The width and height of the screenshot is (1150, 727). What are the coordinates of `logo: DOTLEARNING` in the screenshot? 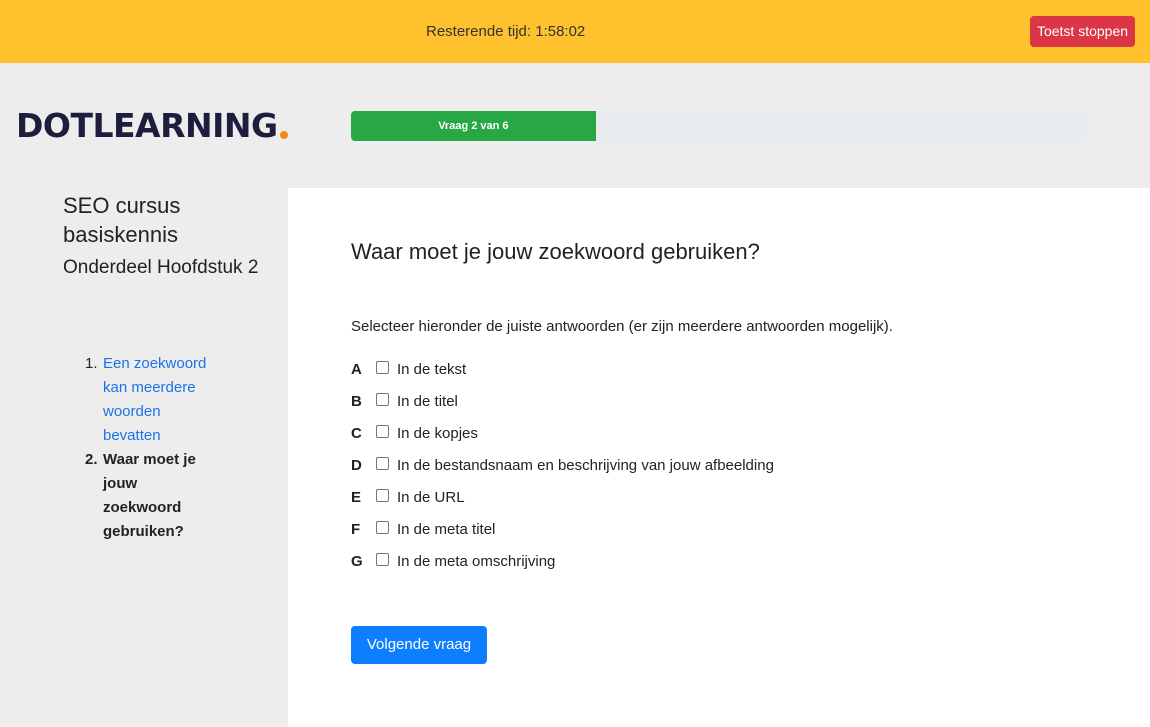 It's located at (152, 126).